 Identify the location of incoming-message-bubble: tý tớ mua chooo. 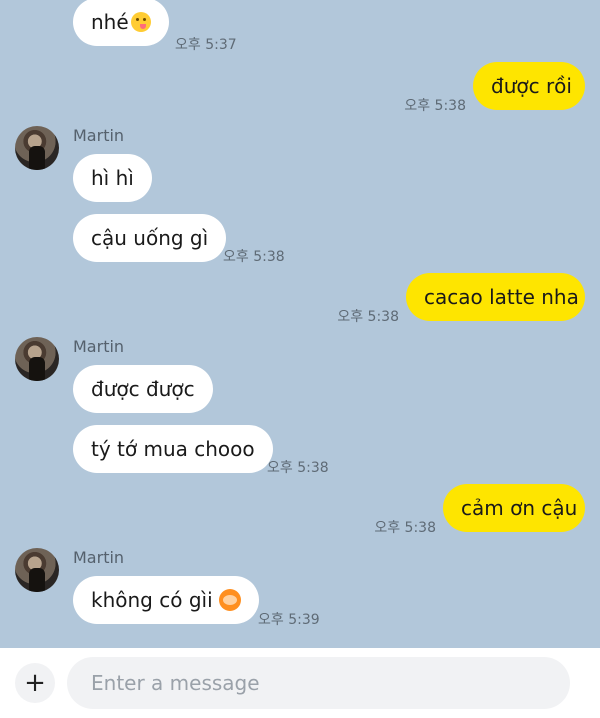
(173, 449).